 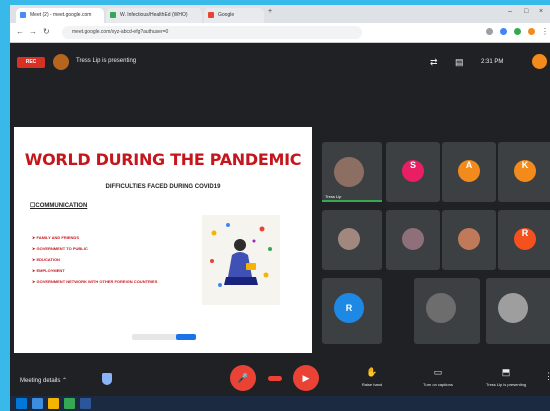 What do you see at coordinates (506, 384) in the screenshot?
I see `present-label: Tress Lip is presenting` at bounding box center [506, 384].